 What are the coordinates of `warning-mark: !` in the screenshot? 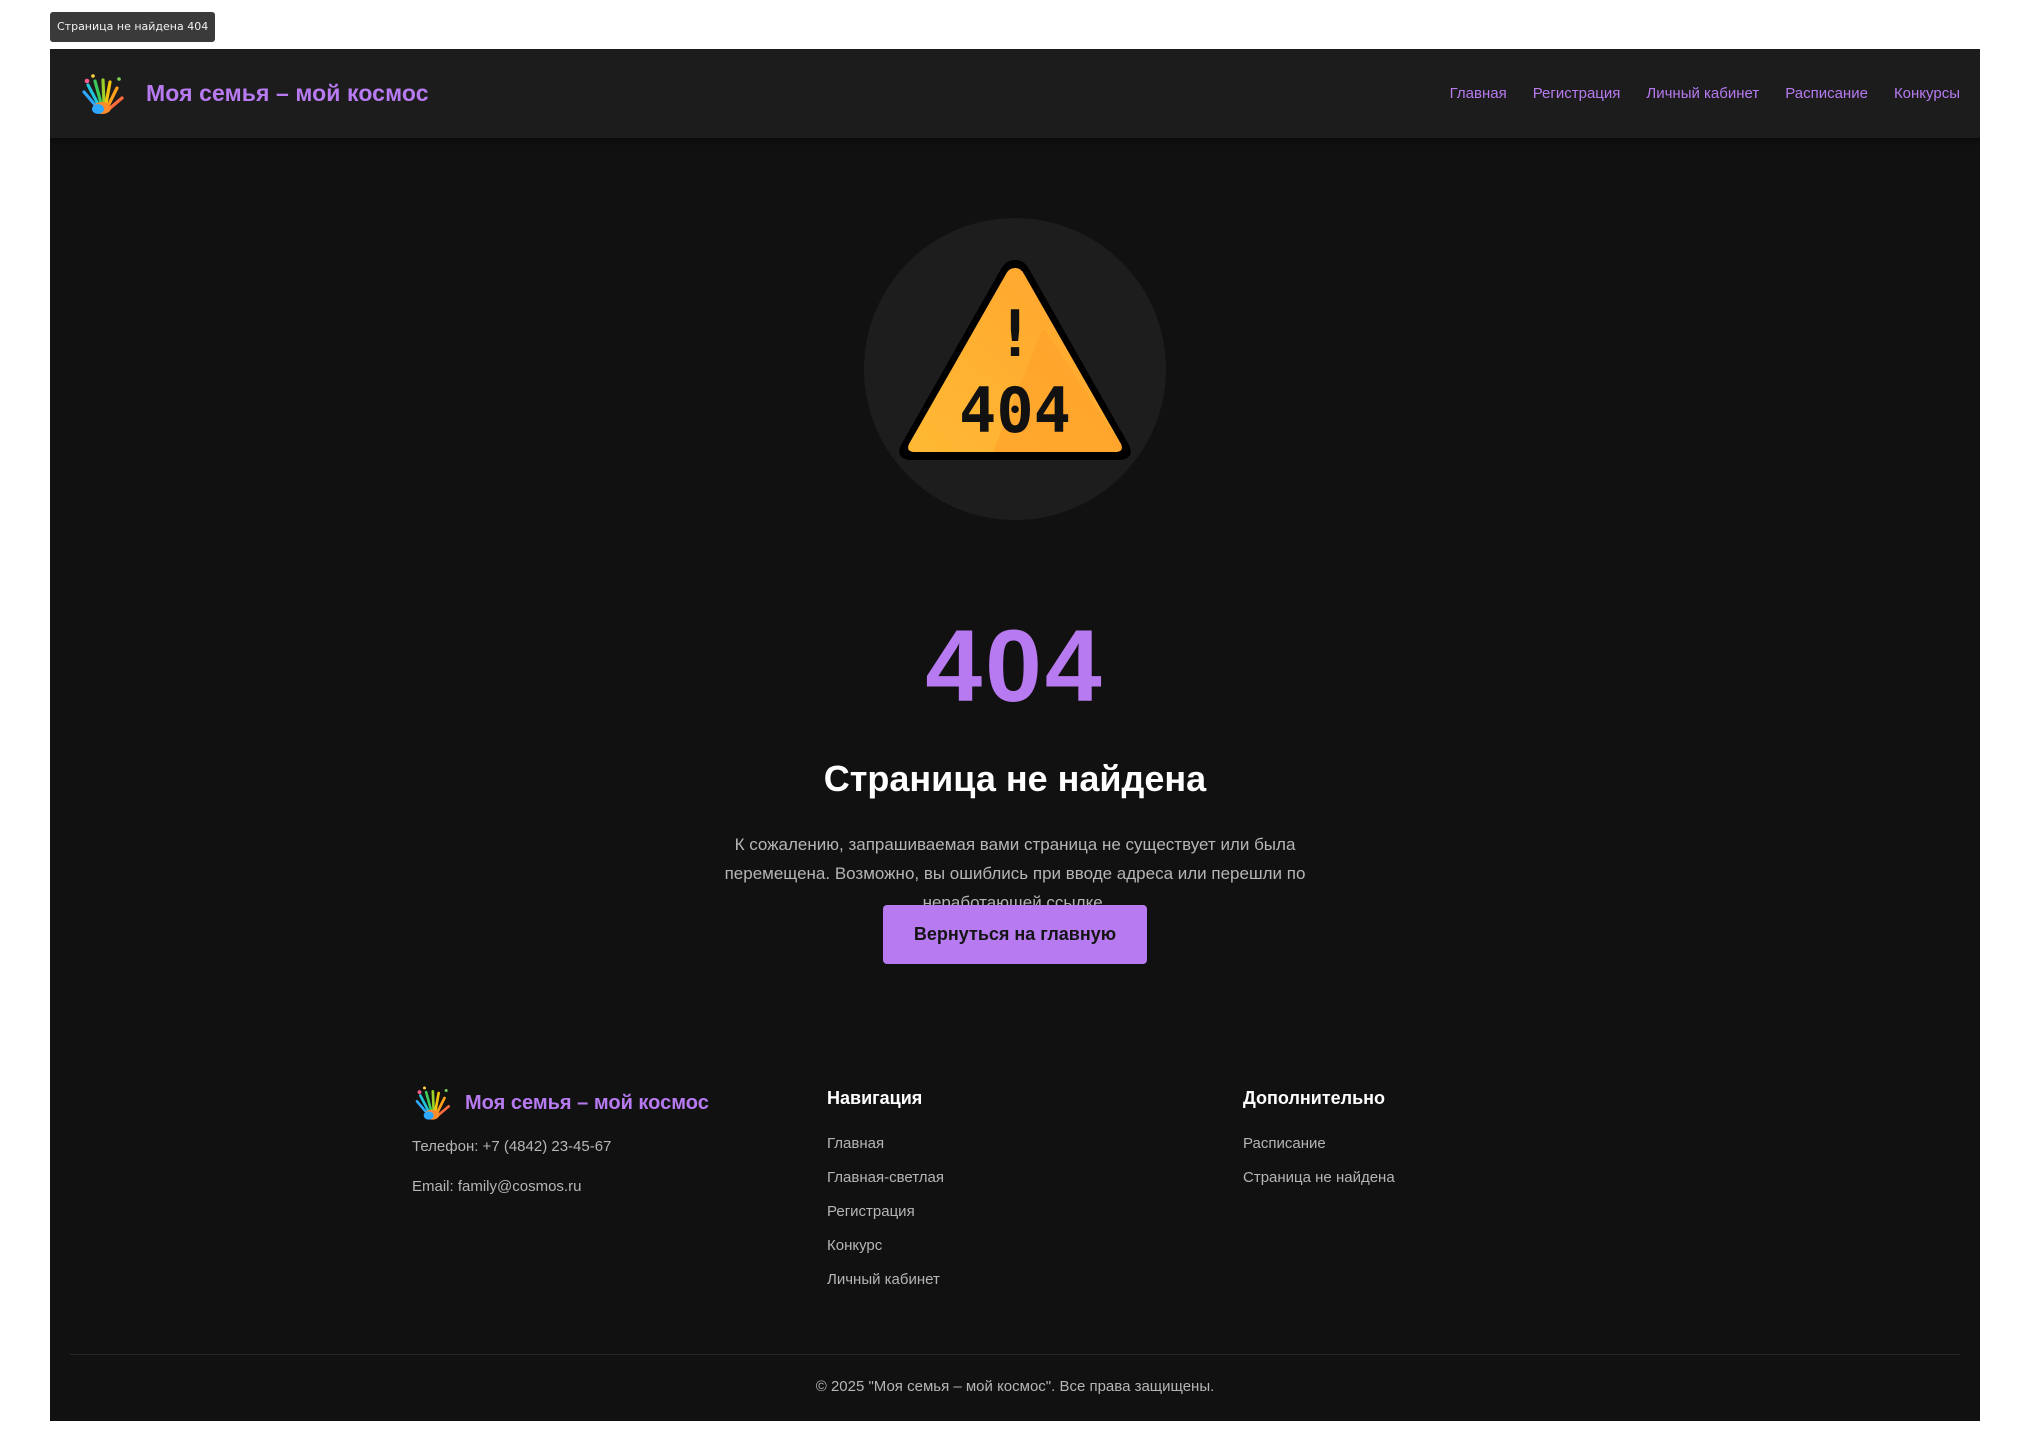 It's located at (1015, 335).